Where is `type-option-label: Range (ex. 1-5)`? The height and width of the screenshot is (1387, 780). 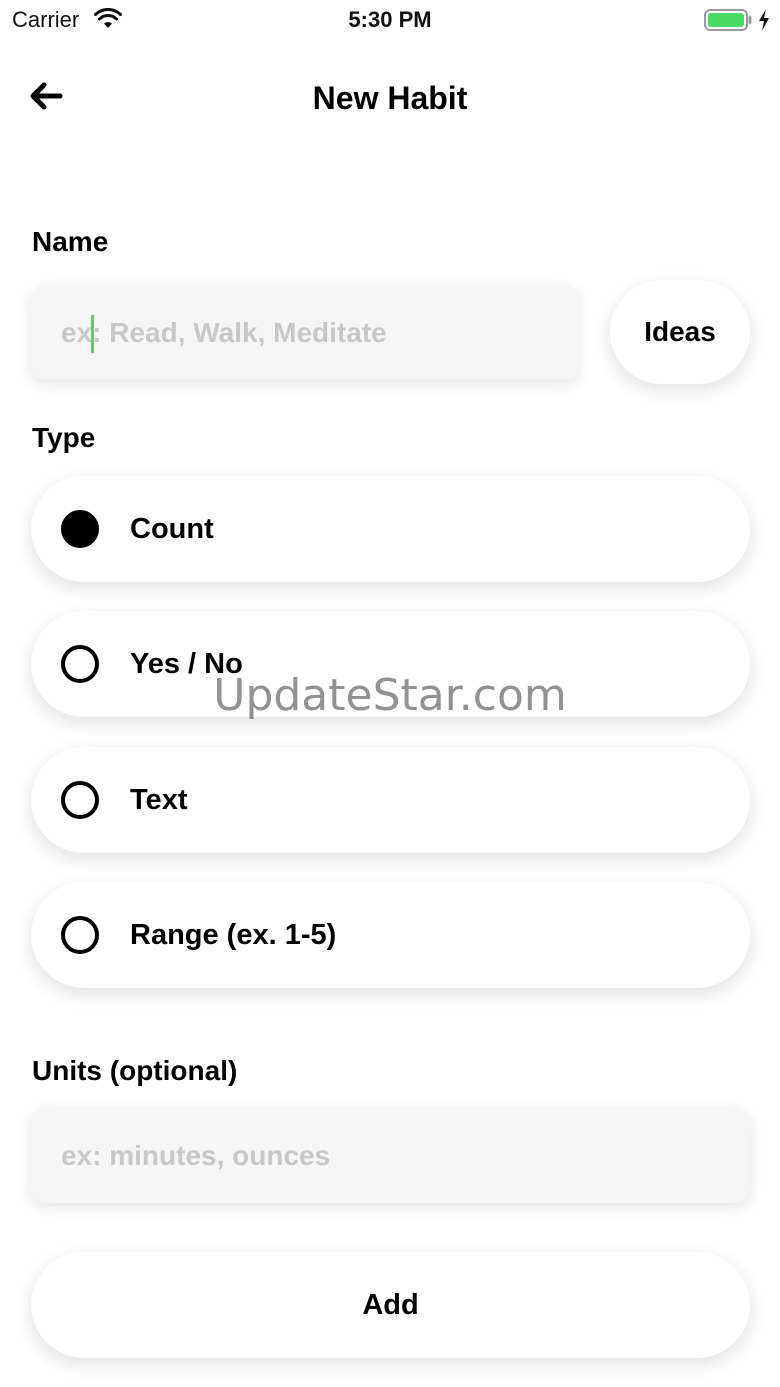
type-option-label: Range (ex. 1-5) is located at coordinates (233, 934).